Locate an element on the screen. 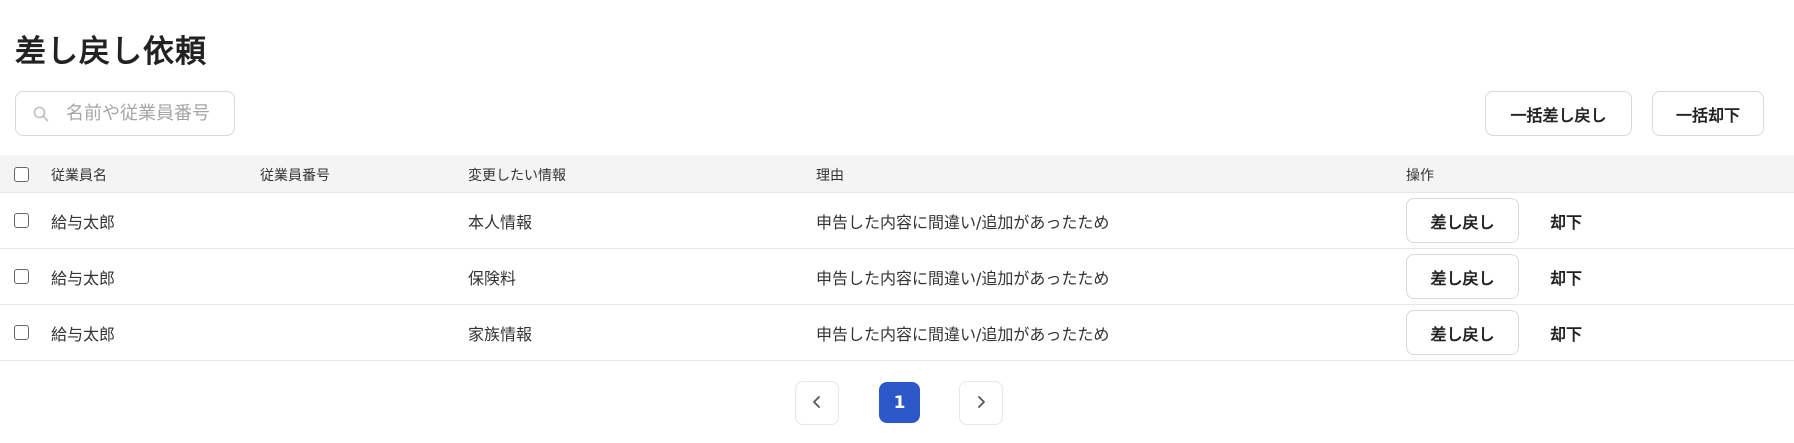 The height and width of the screenshot is (443, 1794). search-box is located at coordinates (125, 113).